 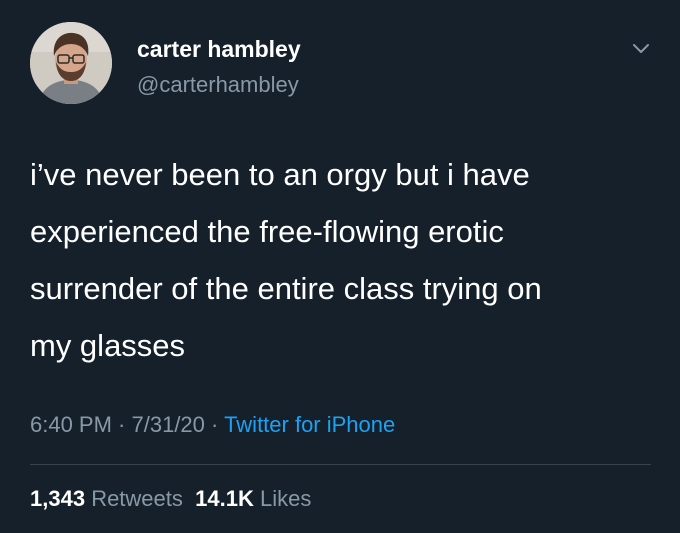 What do you see at coordinates (285, 498) in the screenshot?
I see `likes-label: Likes` at bounding box center [285, 498].